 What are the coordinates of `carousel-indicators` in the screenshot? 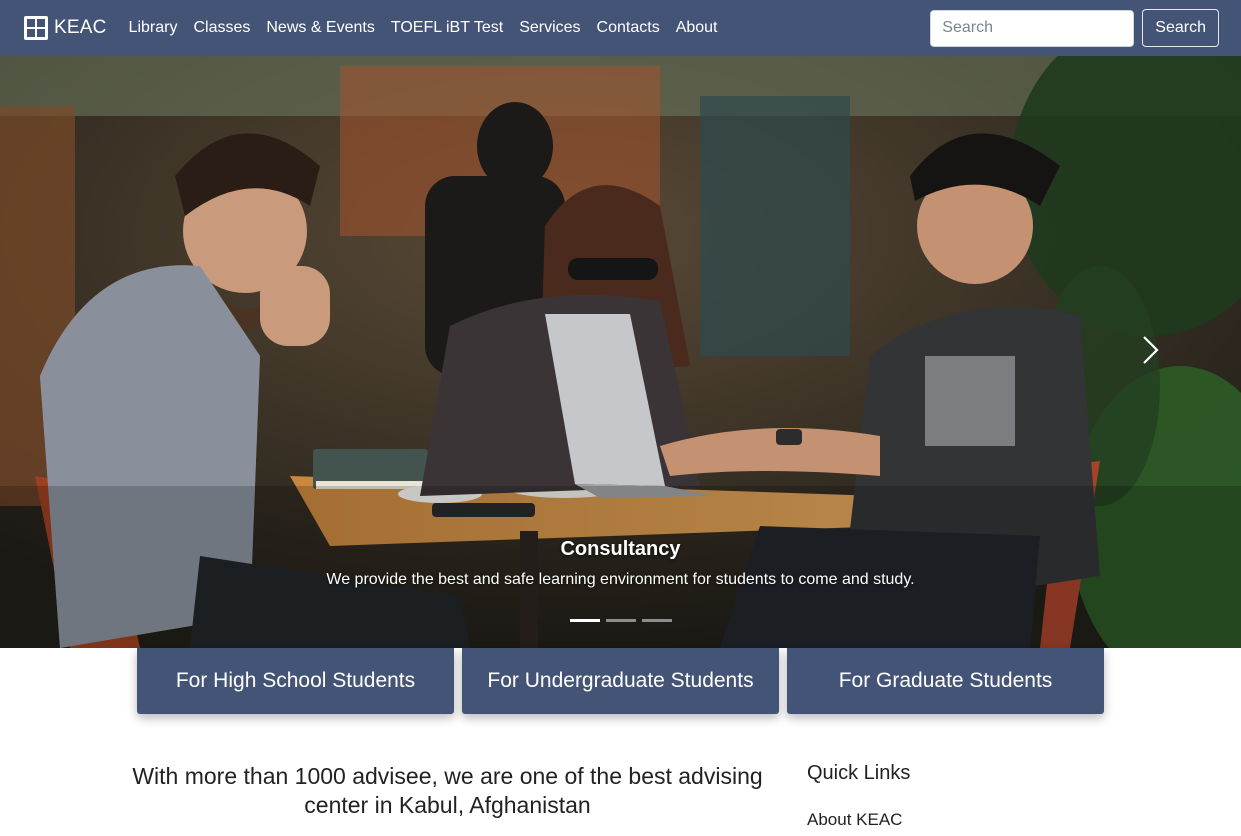 It's located at (620, 620).